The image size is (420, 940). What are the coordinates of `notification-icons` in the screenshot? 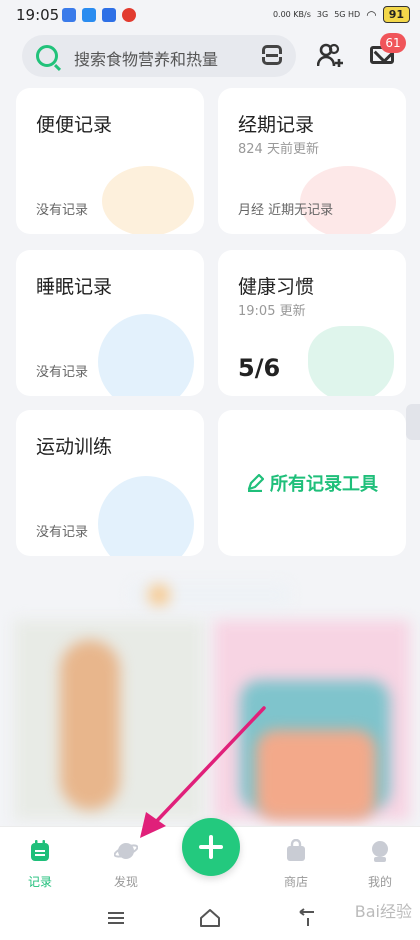 It's located at (99, 15).